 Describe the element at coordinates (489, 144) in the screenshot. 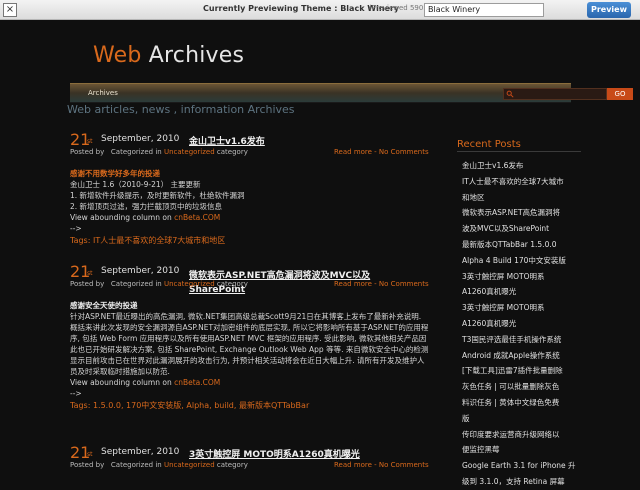

I see `recent-posts-heading: Recent Posts` at that location.